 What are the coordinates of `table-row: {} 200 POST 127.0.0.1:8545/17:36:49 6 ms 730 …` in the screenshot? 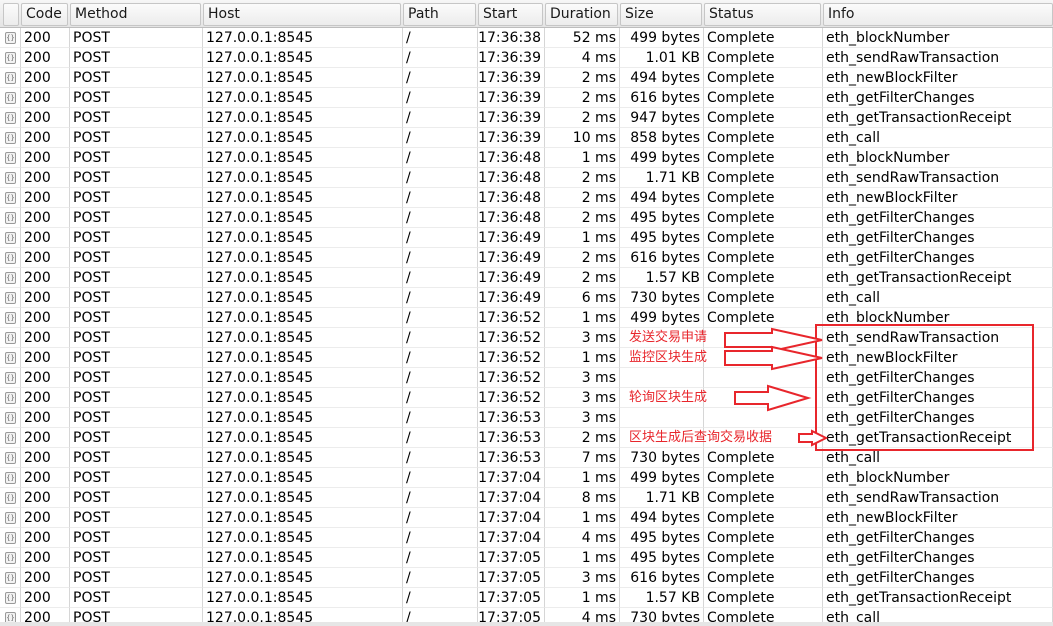 It's located at (526, 298).